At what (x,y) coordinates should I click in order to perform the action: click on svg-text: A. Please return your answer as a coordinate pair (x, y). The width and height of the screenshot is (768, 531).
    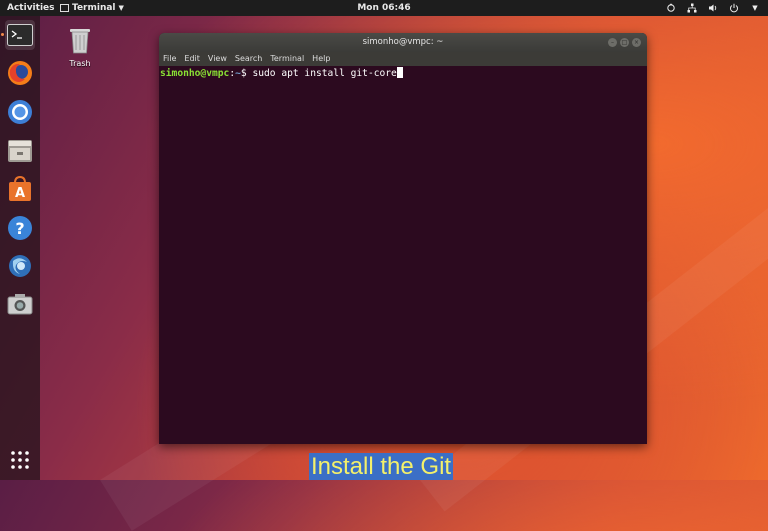
    Looking at the image, I should click on (20, 193).